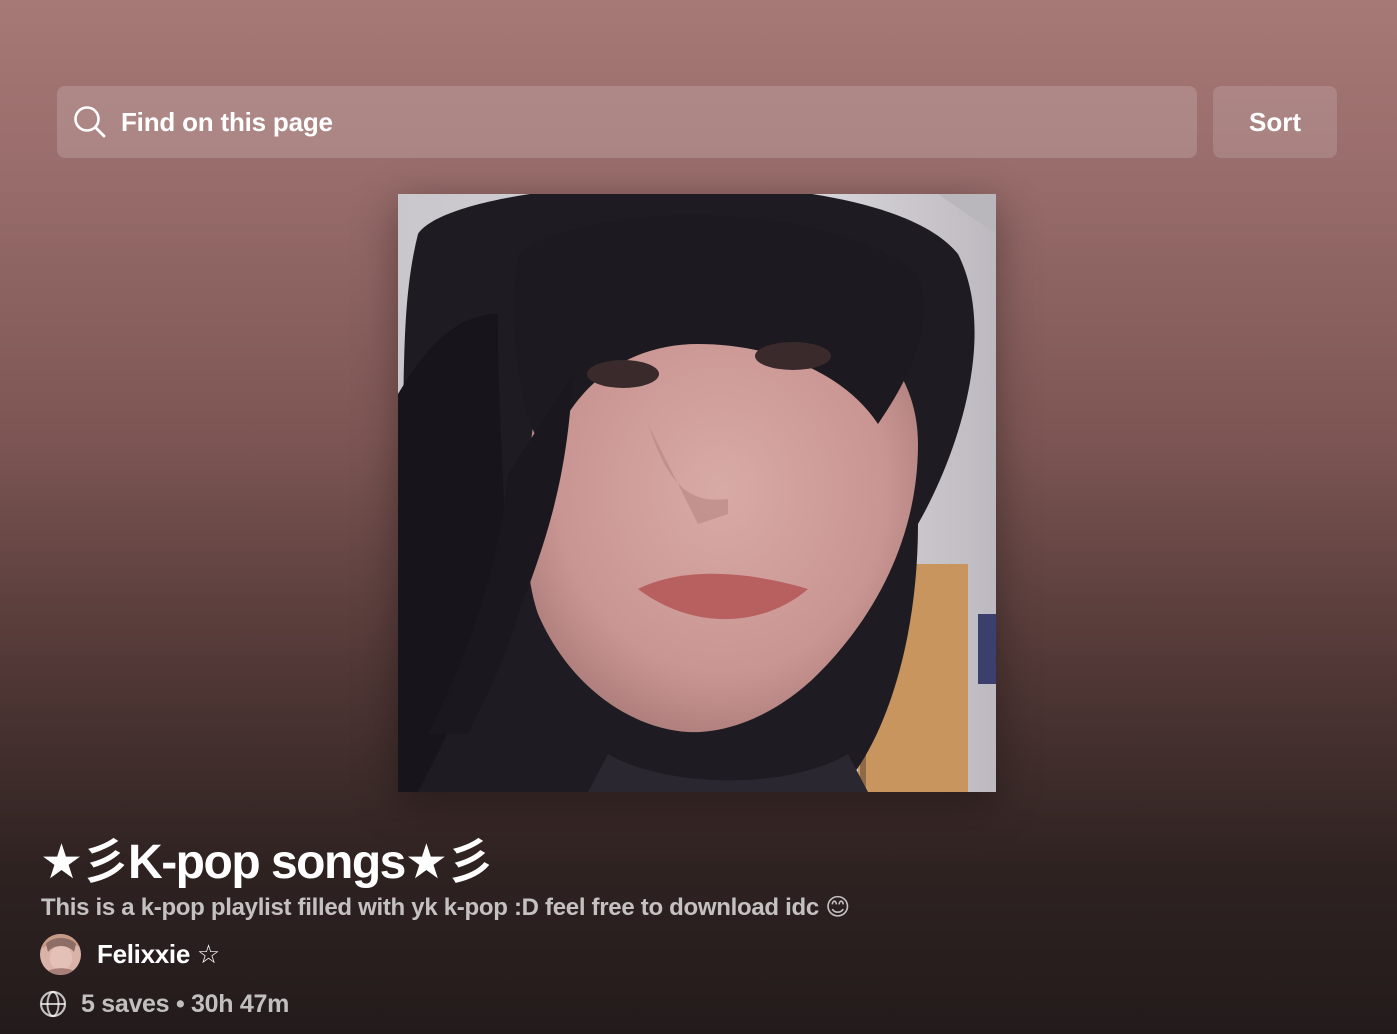  What do you see at coordinates (125, 1003) in the screenshot?
I see `saves-count: 5 saves` at bounding box center [125, 1003].